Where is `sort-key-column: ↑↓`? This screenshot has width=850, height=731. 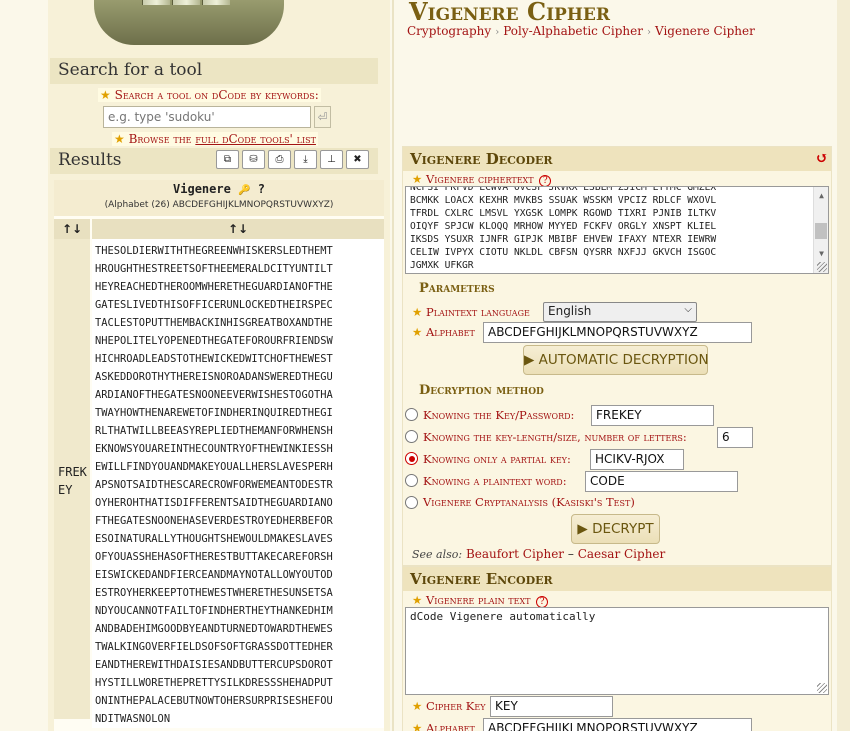 sort-key-column: ↑↓ is located at coordinates (73, 229).